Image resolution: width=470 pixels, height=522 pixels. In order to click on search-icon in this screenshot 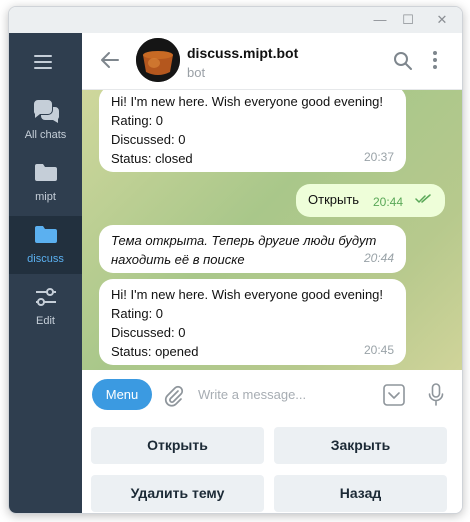, I will do `click(403, 63)`.